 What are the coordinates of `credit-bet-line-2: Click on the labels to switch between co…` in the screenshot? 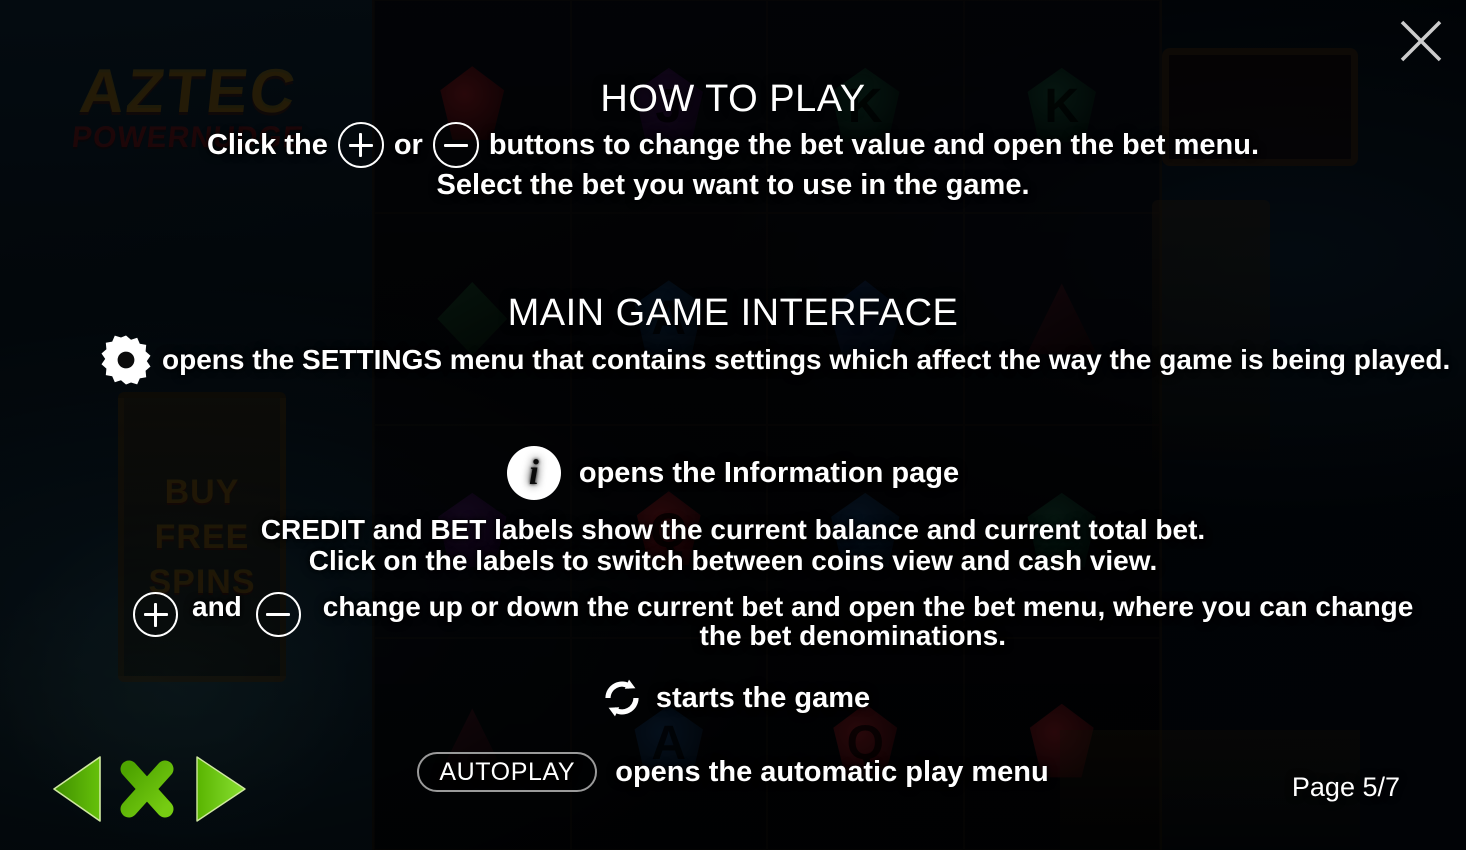 It's located at (733, 561).